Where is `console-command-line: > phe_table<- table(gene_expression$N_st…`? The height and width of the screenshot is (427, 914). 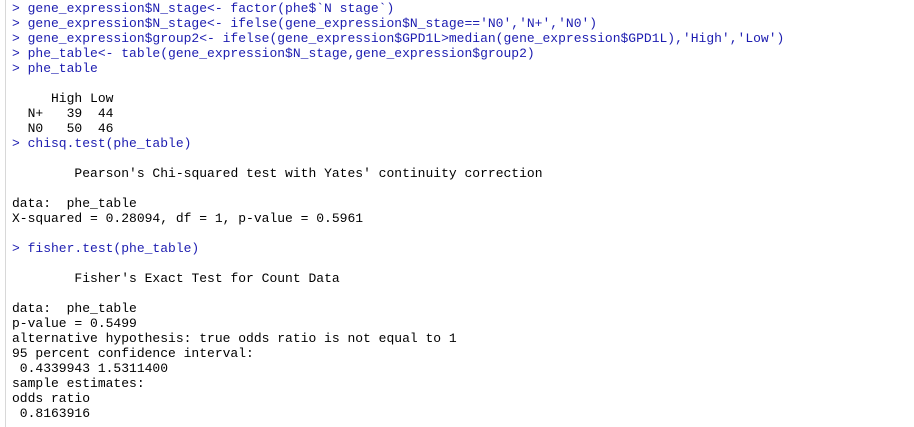 console-command-line: > phe_table<- table(gene_expression$N_st… is located at coordinates (273, 53).